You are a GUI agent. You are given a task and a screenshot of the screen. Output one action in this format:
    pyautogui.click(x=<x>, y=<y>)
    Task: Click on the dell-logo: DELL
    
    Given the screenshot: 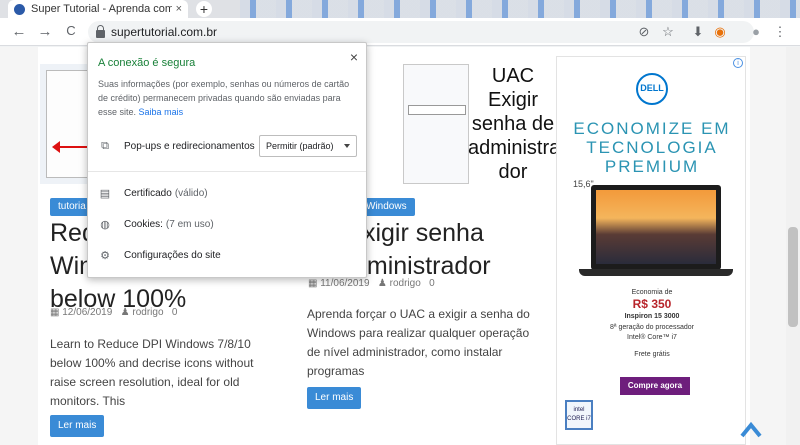 What is the action you would take?
    pyautogui.click(x=652, y=89)
    